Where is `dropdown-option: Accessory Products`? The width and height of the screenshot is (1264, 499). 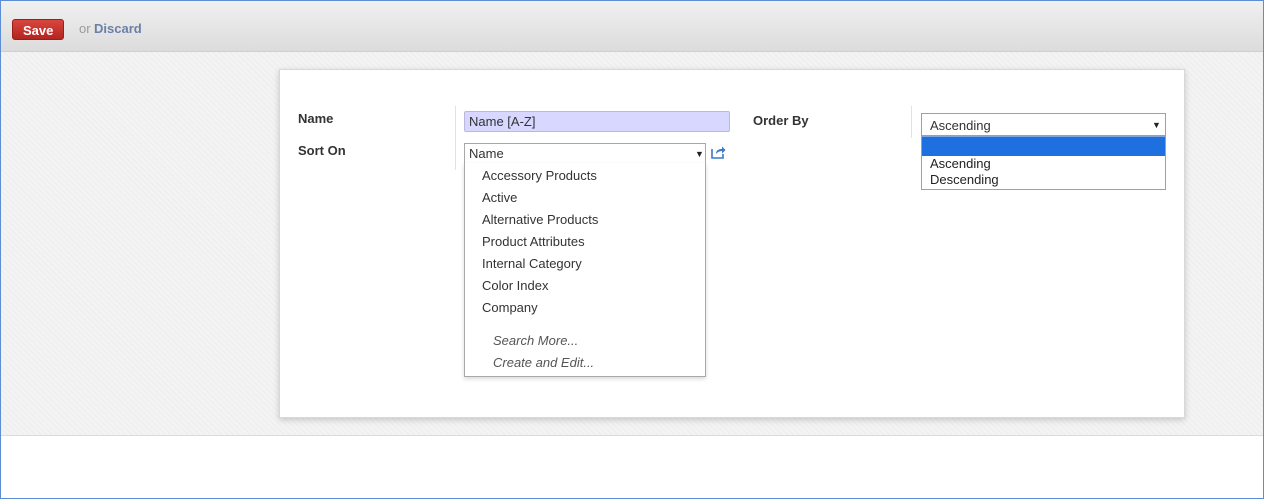
dropdown-option: Accessory Products is located at coordinates (539, 175).